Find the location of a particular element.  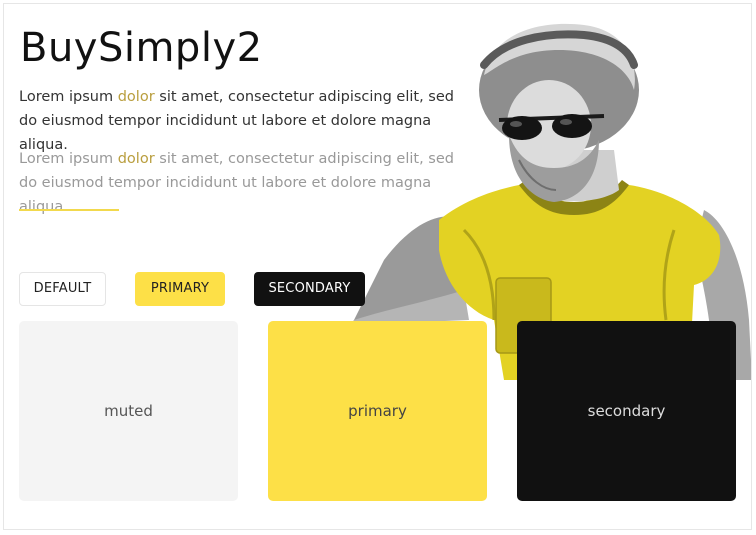

primary-button: PRIMARY is located at coordinates (180, 289).